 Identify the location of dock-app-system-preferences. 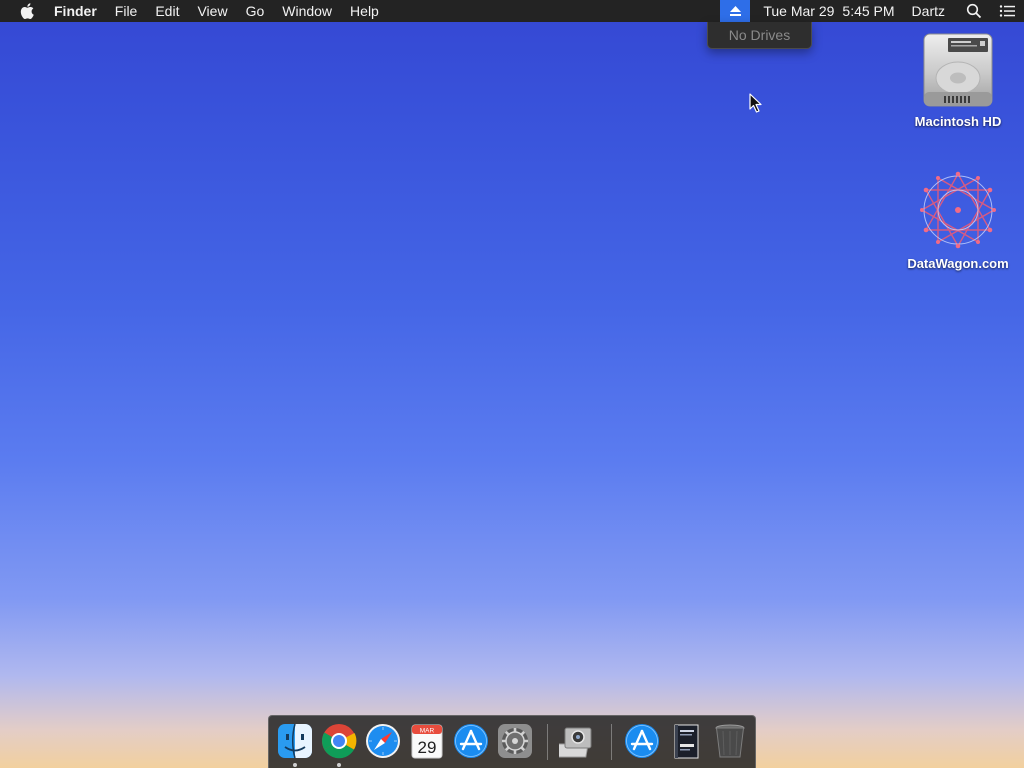
(515, 741).